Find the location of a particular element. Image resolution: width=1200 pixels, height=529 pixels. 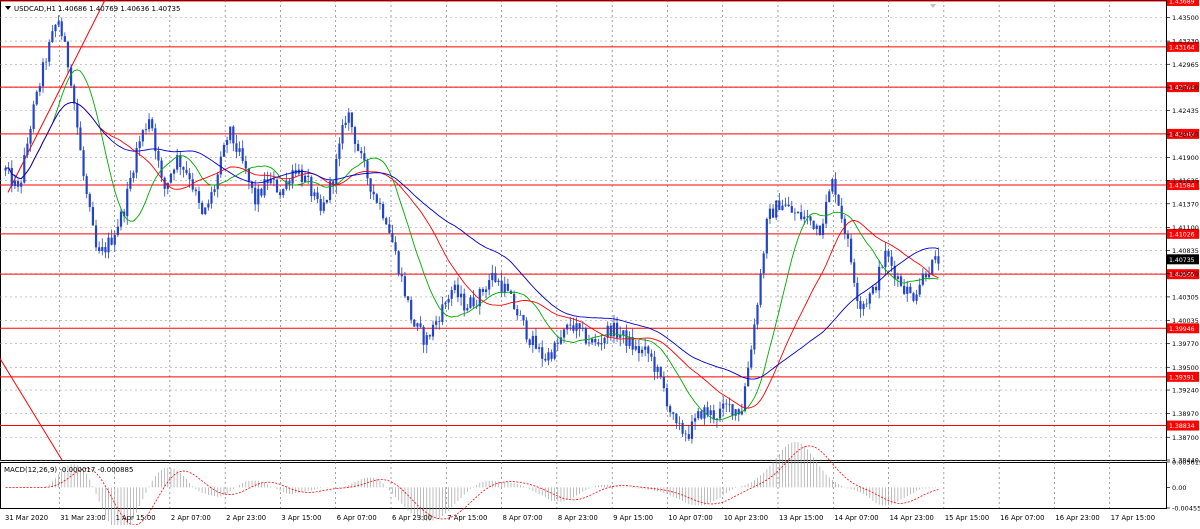

x-tick-label: 9 Apr 15:00 is located at coordinates (633, 518).